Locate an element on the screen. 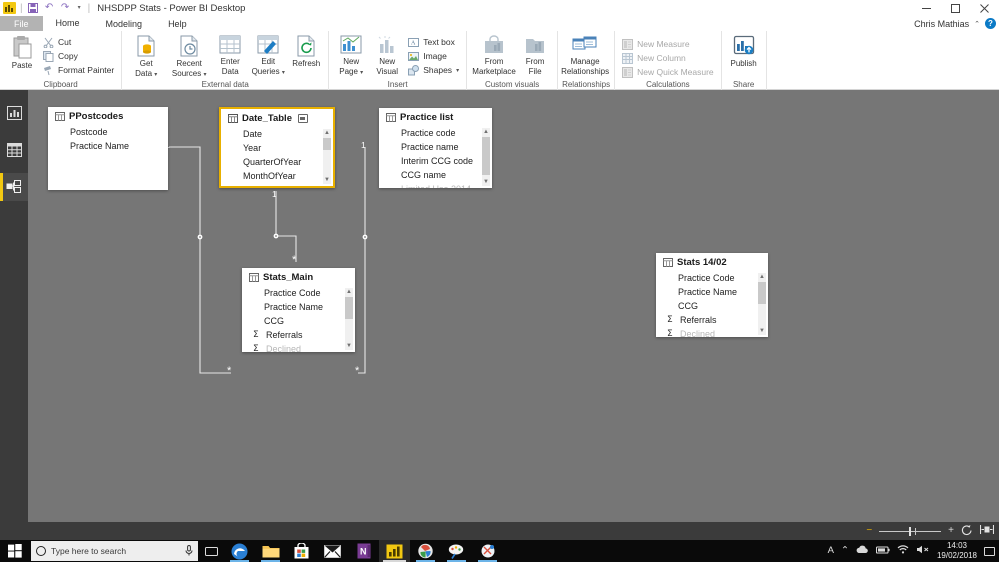 This screenshot has height=562, width=999. sidebar-item-relationships-view is located at coordinates (14, 187).